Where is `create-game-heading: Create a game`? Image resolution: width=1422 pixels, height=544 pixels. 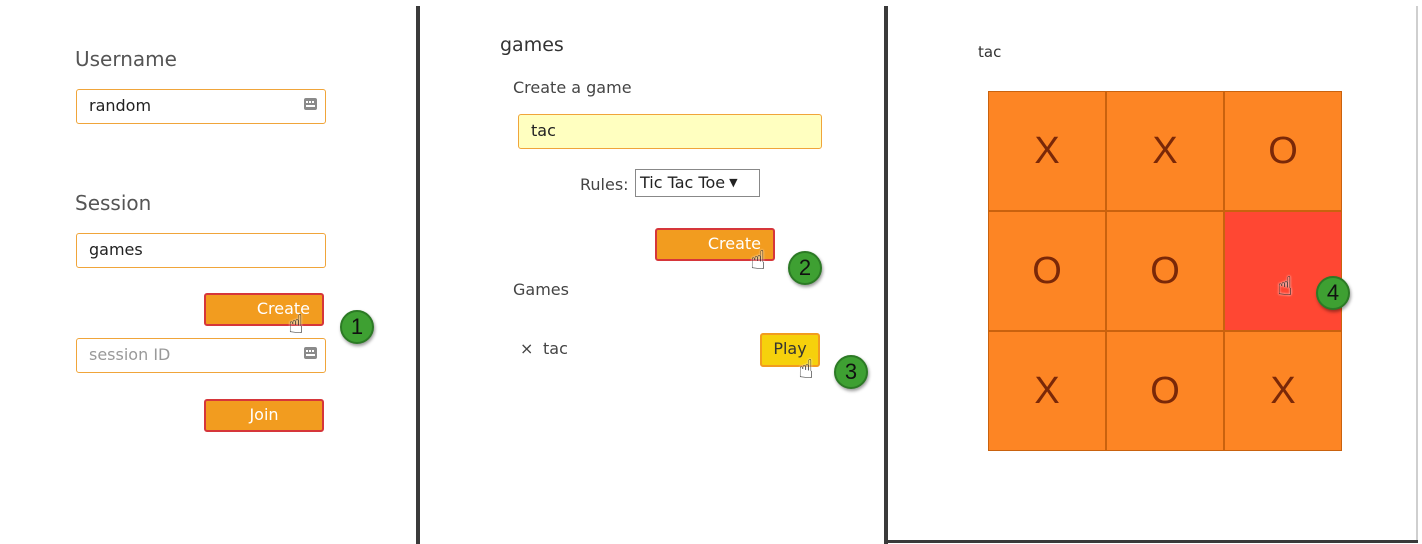 create-game-heading: Create a game is located at coordinates (572, 87).